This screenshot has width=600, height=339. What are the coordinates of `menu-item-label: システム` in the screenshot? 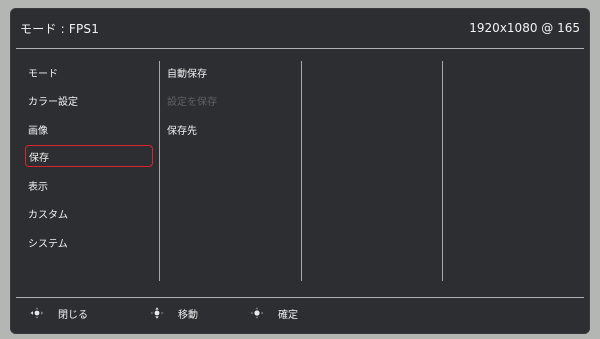 It's located at (48, 244).